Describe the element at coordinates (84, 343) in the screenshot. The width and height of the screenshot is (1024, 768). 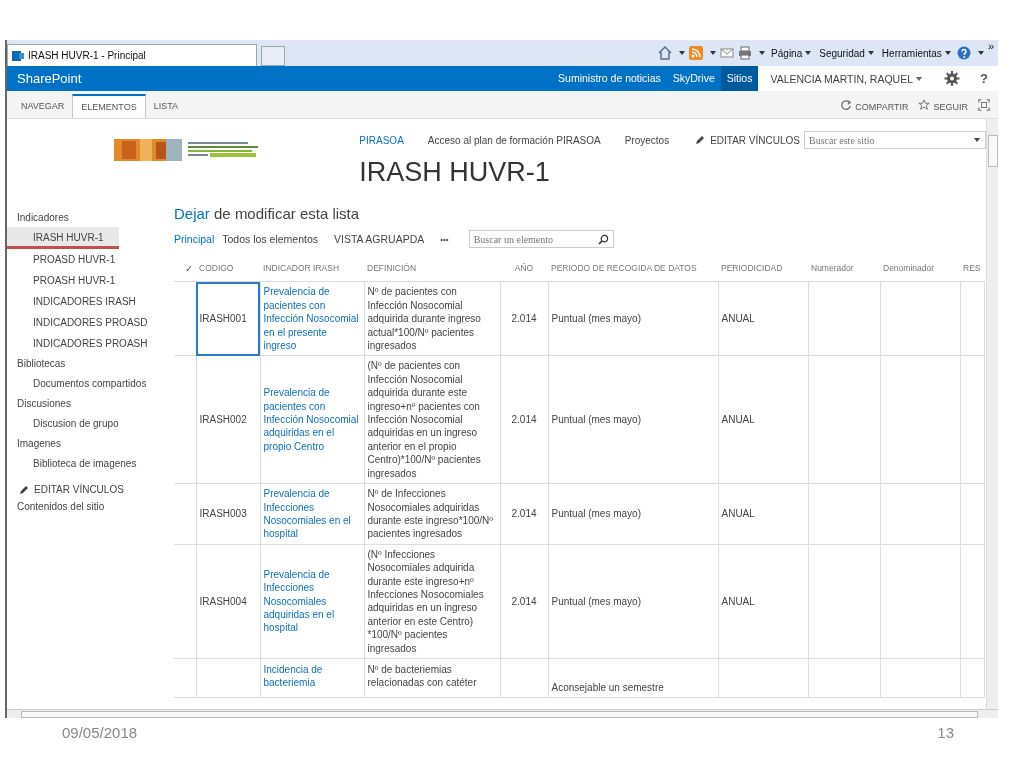
I see `nav-item: INDICADORES PROASH` at that location.